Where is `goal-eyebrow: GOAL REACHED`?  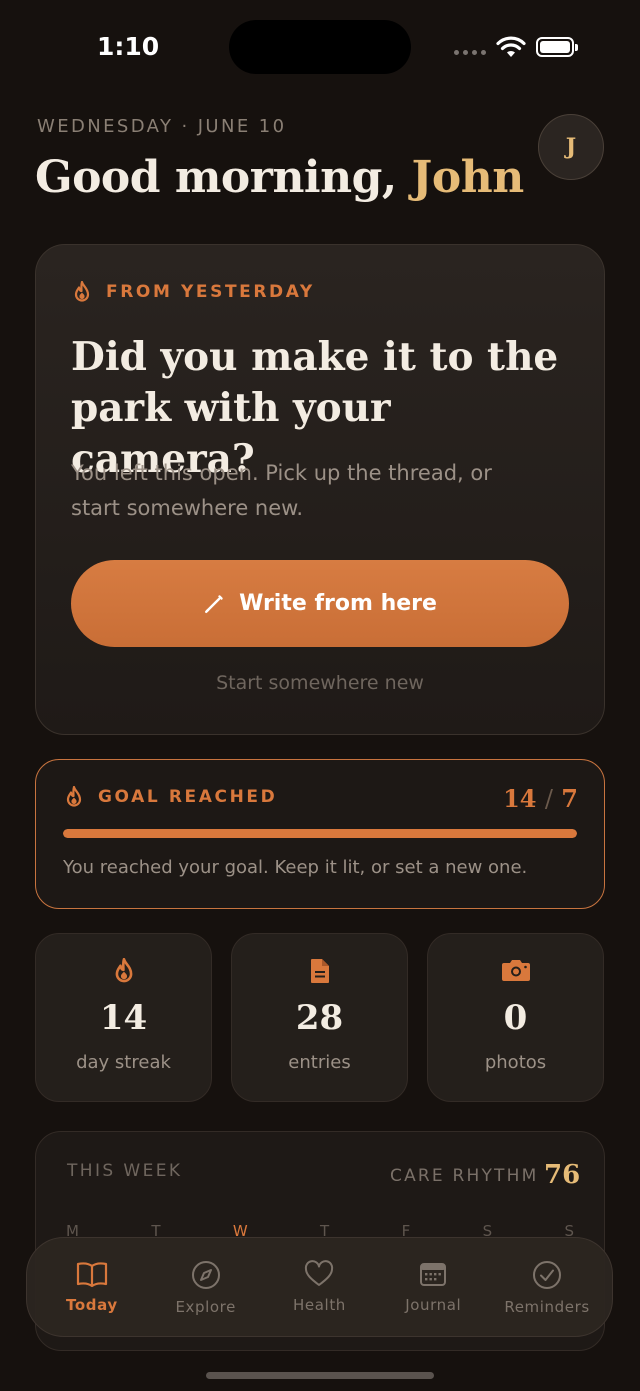 goal-eyebrow: GOAL REACHED is located at coordinates (170, 797).